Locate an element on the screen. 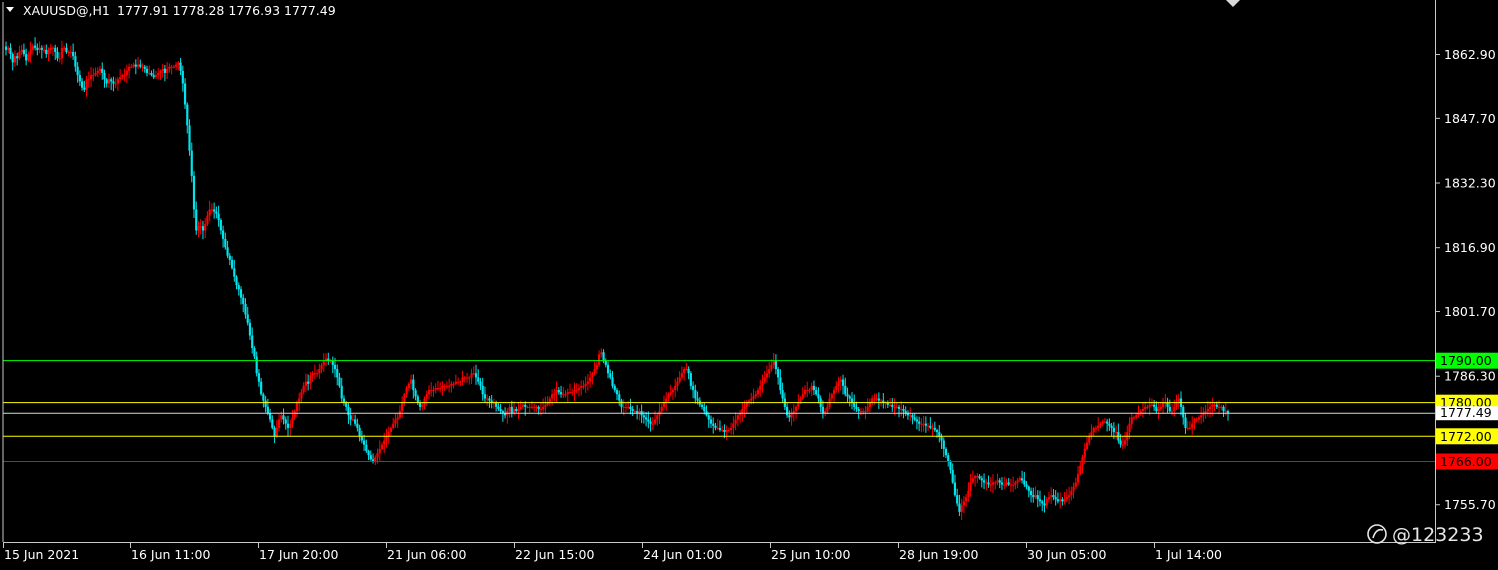  time-tick-label: 21 Jun 06:00 is located at coordinates (426, 554).